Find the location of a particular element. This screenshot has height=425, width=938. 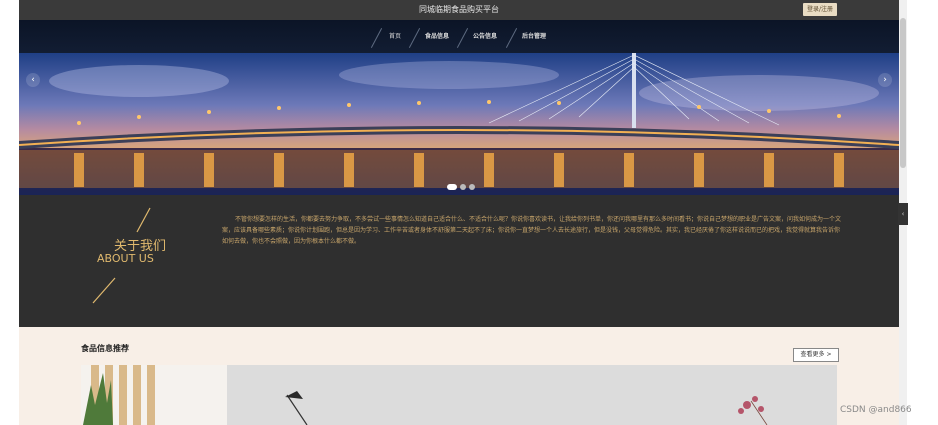

watermark: CSDN @and866 is located at coordinates (876, 410).